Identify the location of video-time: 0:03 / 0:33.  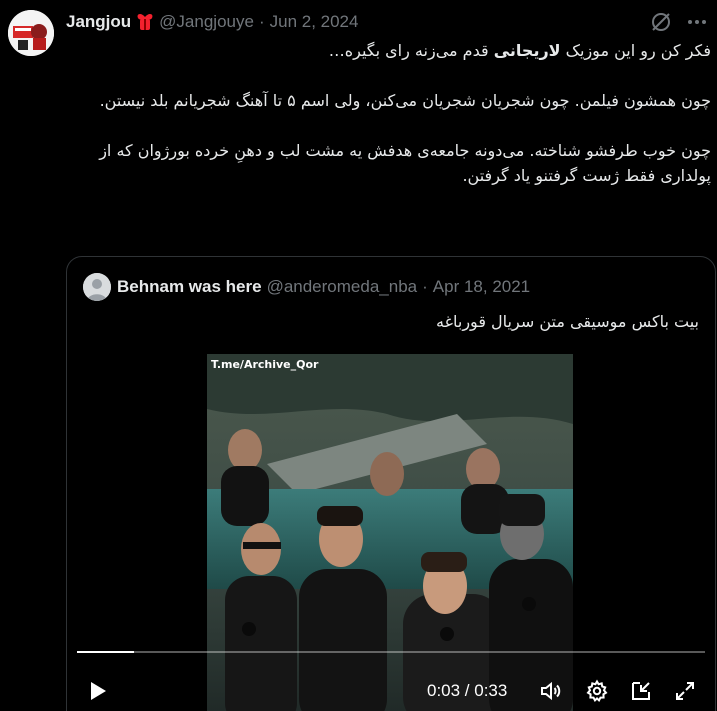
(467, 690).